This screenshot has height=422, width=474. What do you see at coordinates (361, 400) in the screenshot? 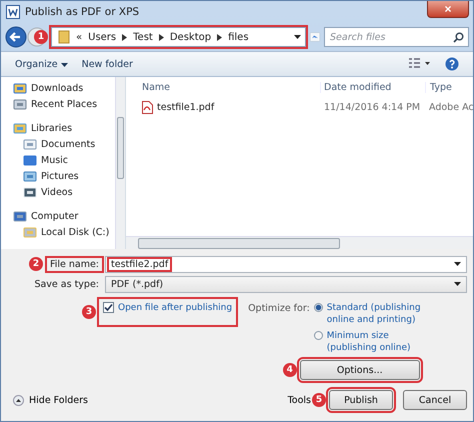
I see `dialog-button: Publish` at bounding box center [361, 400].